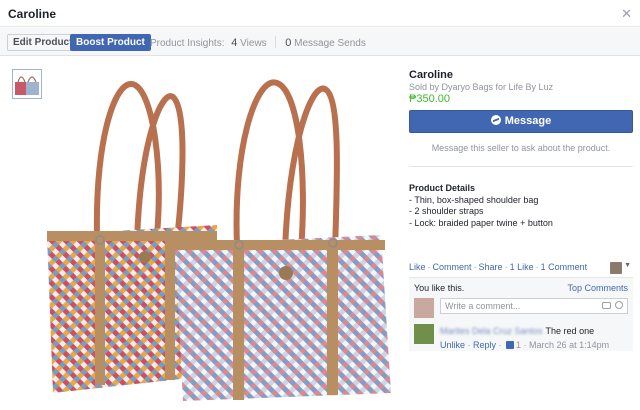 Image resolution: width=640 pixels, height=410 pixels. Describe the element at coordinates (442, 188) in the screenshot. I see `details-heading: Product Details` at that location.